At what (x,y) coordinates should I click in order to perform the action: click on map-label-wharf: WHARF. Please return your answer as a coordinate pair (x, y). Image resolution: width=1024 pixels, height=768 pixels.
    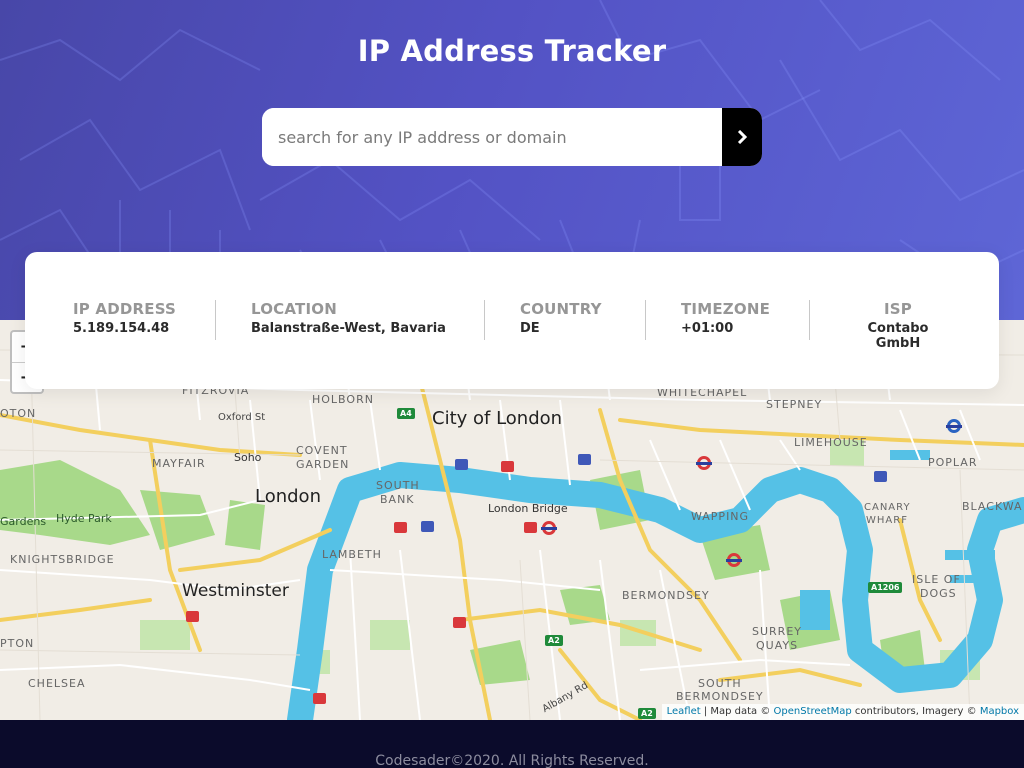
    Looking at the image, I should click on (887, 520).